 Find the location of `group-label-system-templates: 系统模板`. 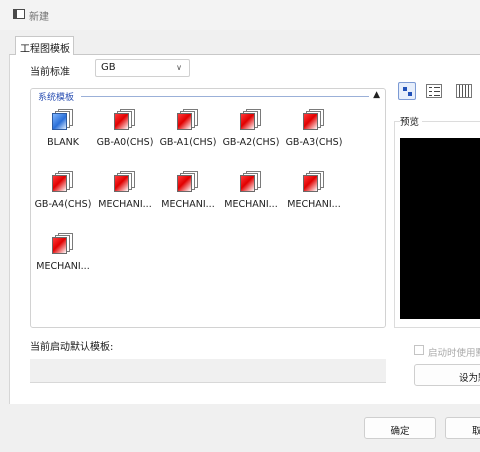

group-label-system-templates: 系统模板 is located at coordinates (58, 96).